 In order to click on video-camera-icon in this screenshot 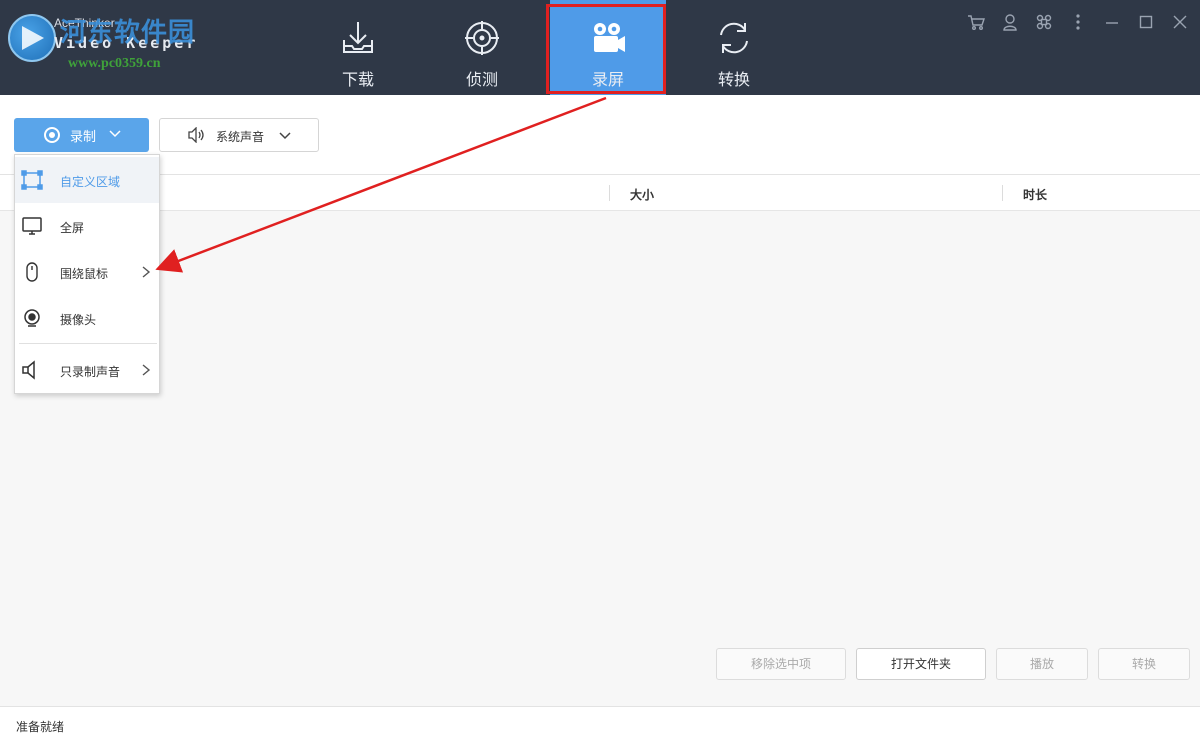, I will do `click(609, 37)`.